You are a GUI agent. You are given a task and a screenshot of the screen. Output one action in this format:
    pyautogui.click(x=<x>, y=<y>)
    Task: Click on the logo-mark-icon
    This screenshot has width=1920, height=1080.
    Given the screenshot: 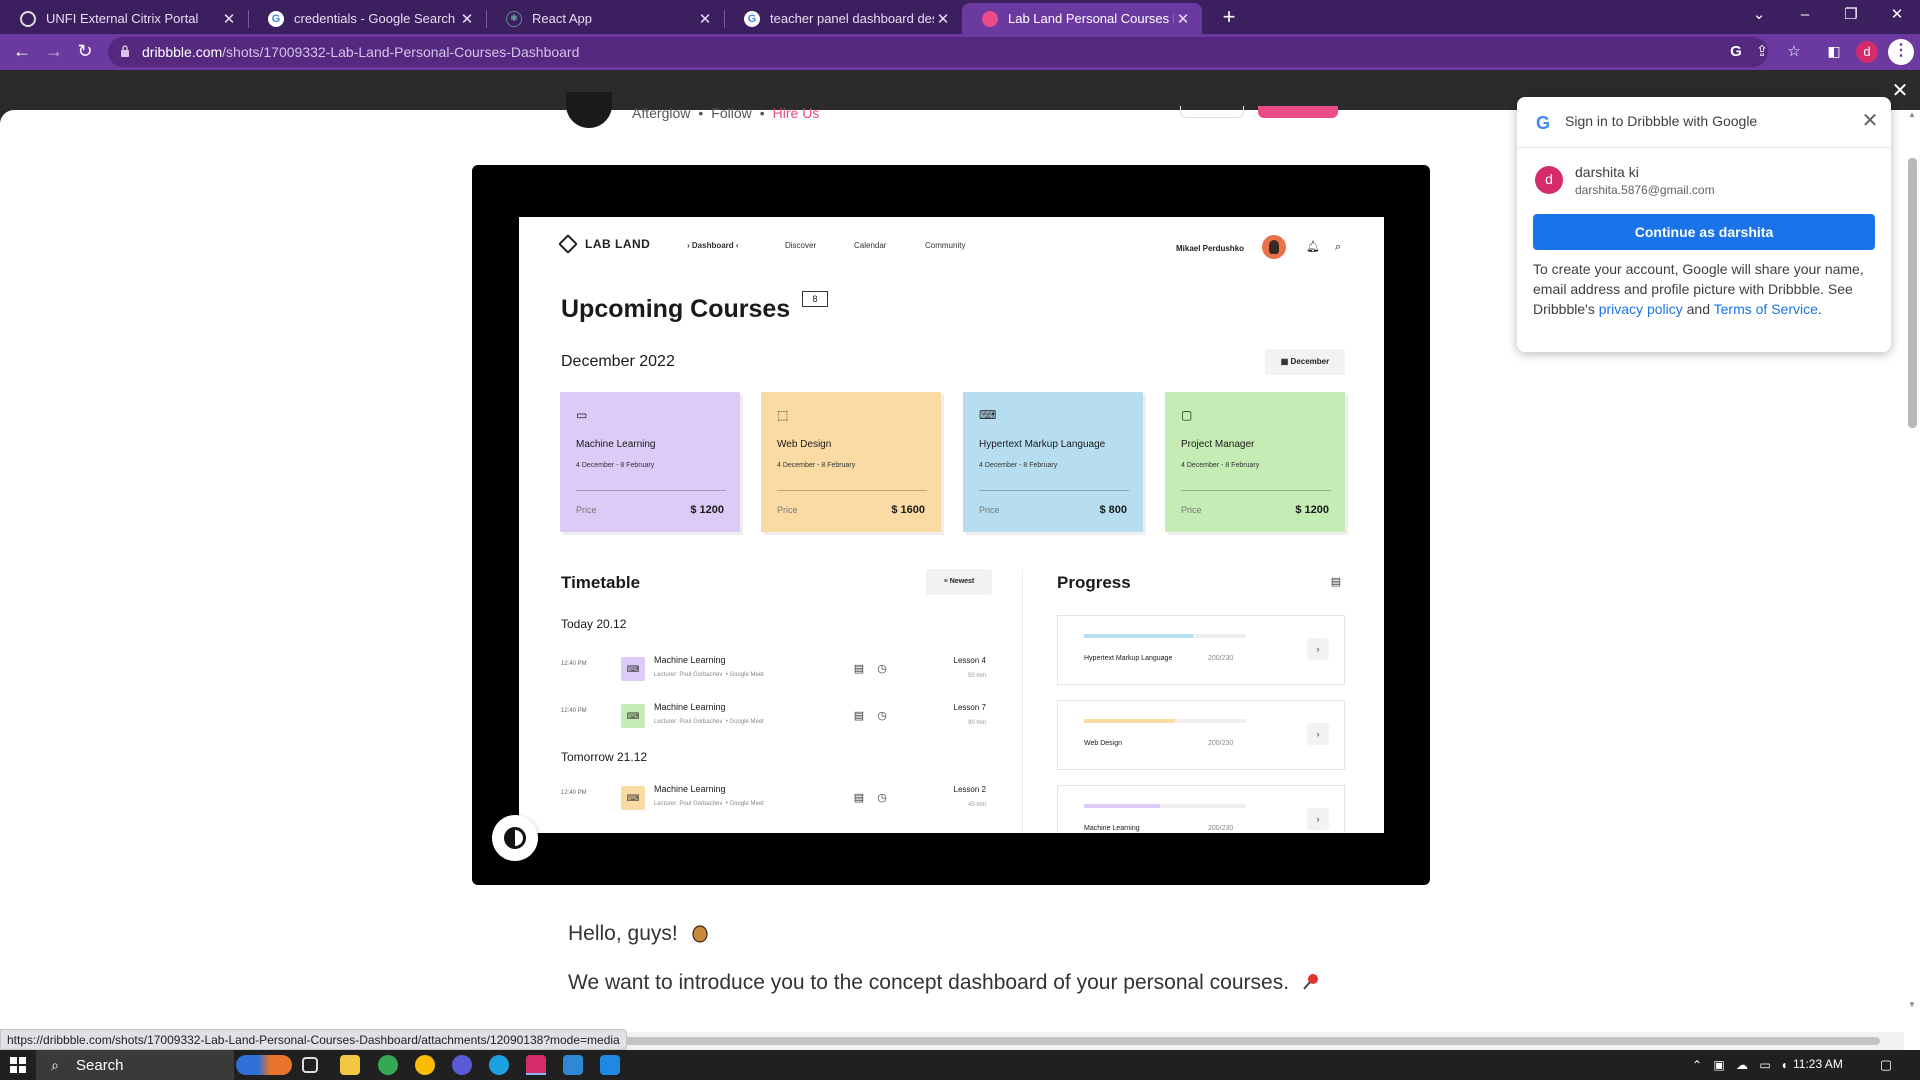 What is the action you would take?
    pyautogui.click(x=568, y=244)
    